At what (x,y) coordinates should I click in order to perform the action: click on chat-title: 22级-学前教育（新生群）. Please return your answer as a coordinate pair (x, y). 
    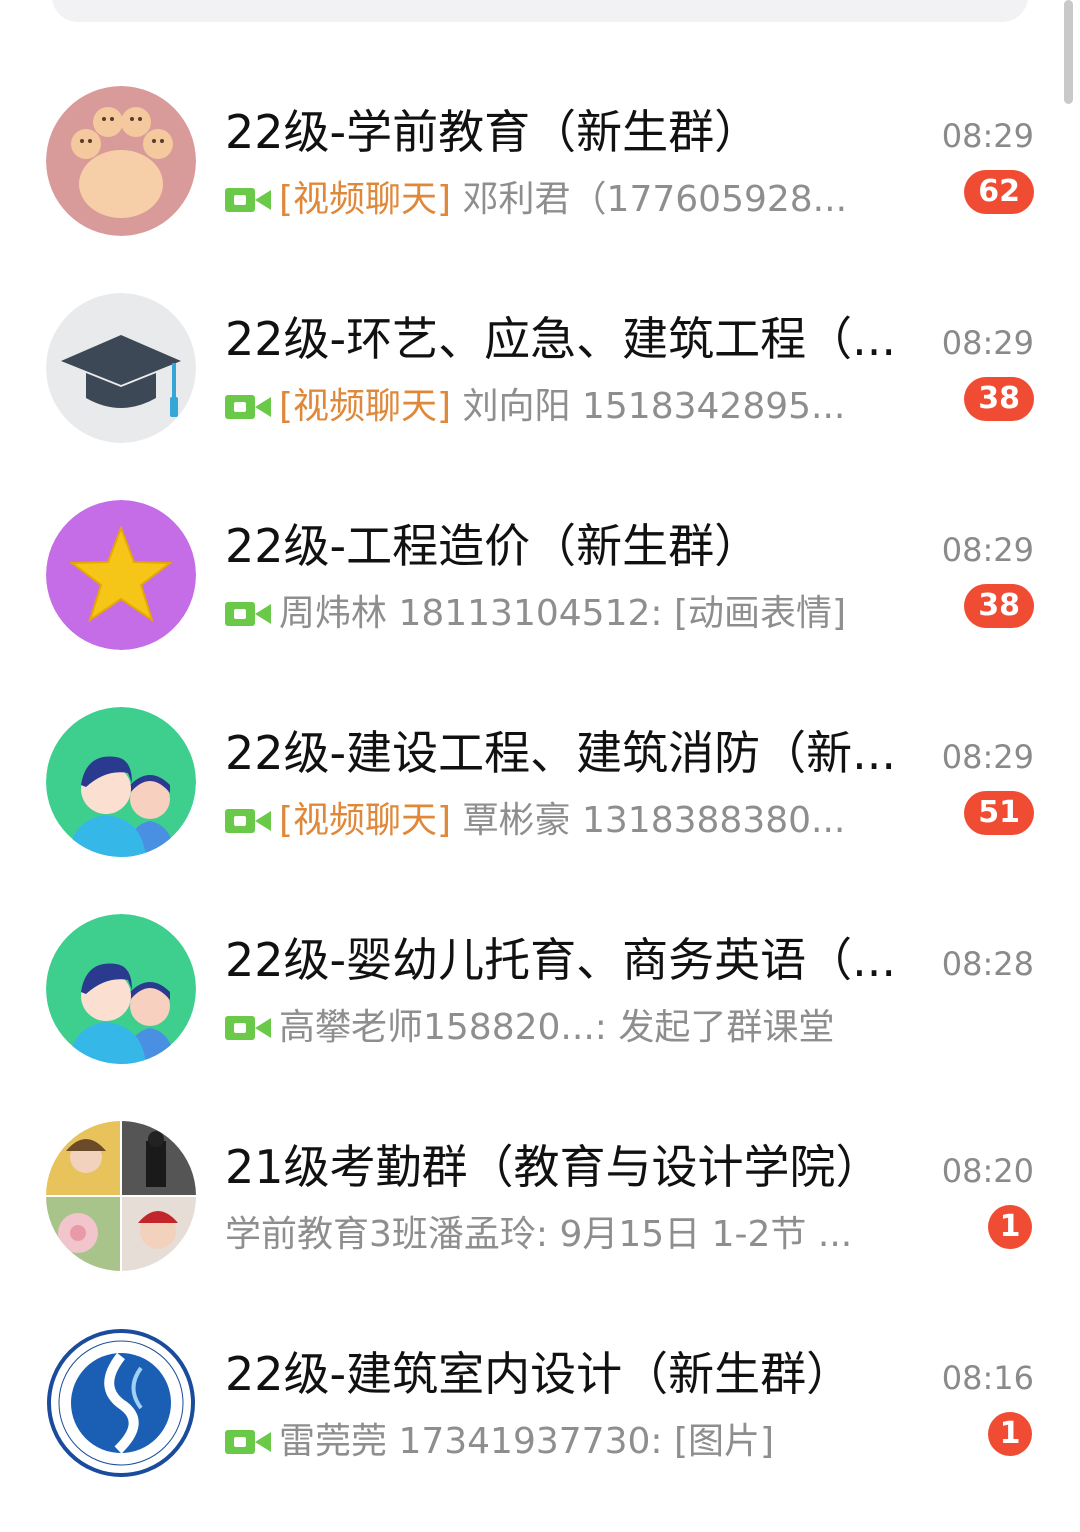
    Looking at the image, I should click on (493, 132).